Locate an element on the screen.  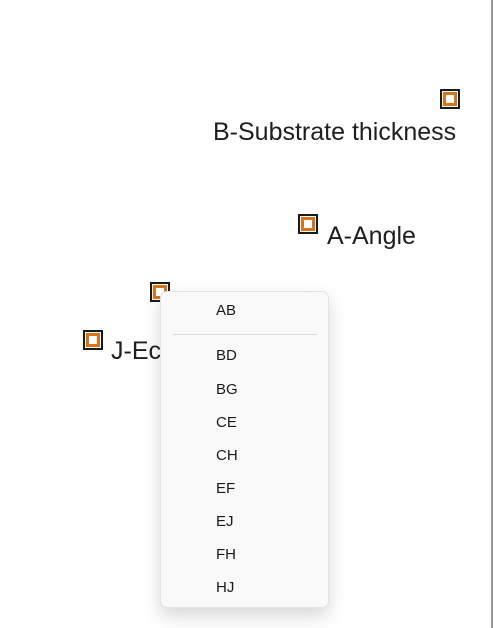
menu-item-ef: EF is located at coordinates (244, 489).